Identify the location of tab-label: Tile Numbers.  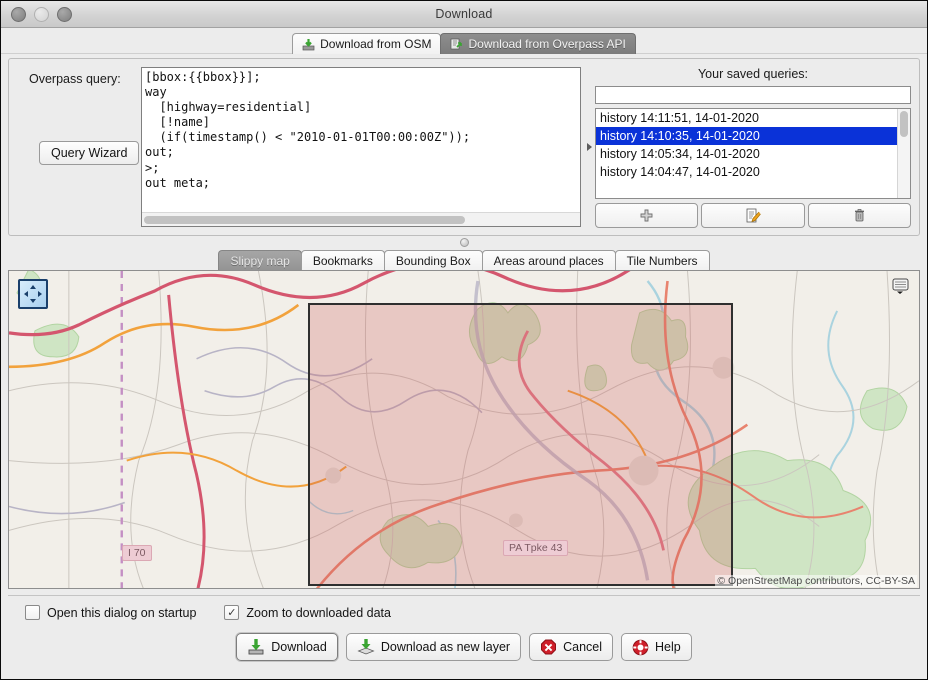
(662, 260).